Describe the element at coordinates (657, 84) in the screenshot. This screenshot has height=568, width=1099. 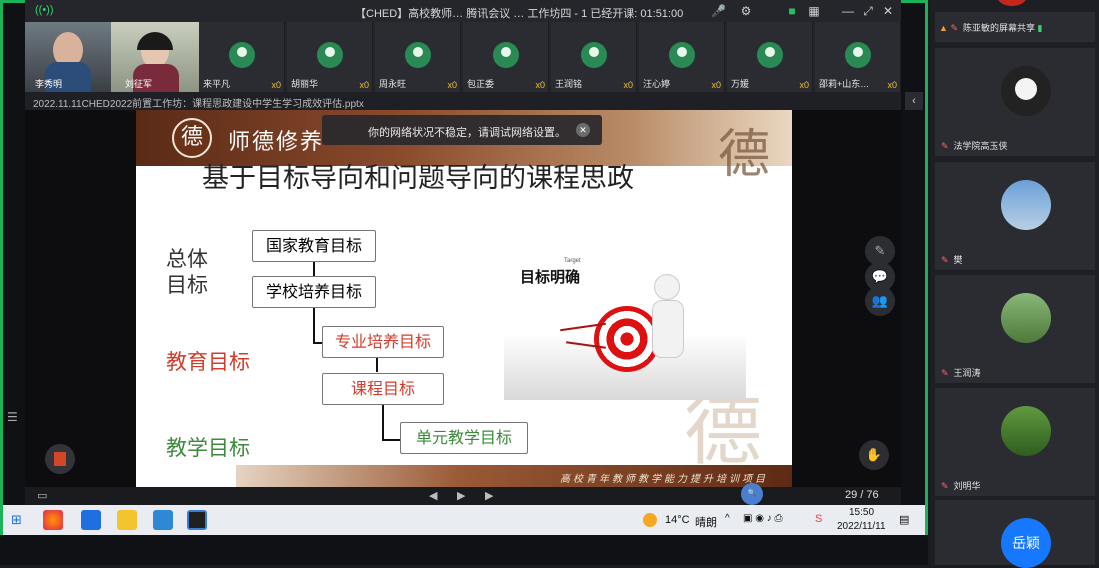
I see `participant-name: 汪心婷` at that location.